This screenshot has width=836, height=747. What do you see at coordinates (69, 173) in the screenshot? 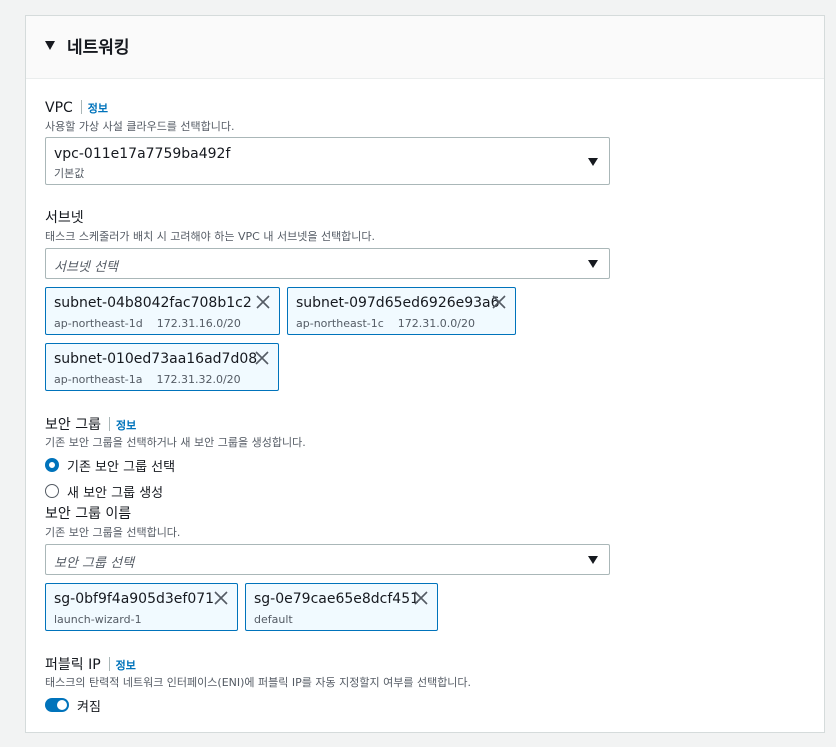
I see `vpc-selected-sub: 기본값` at bounding box center [69, 173].